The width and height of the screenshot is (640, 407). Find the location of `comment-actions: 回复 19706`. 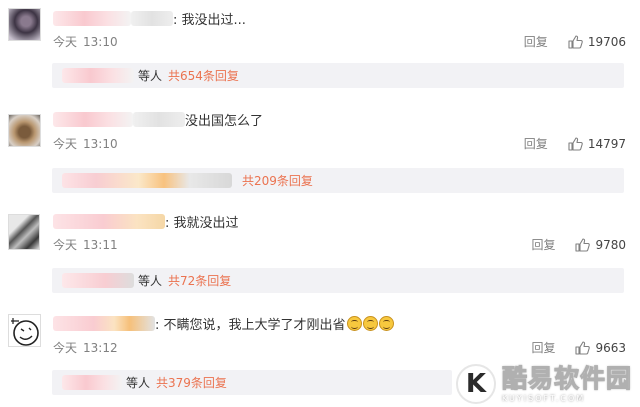

comment-actions: 回复 19706 is located at coordinates (575, 41).